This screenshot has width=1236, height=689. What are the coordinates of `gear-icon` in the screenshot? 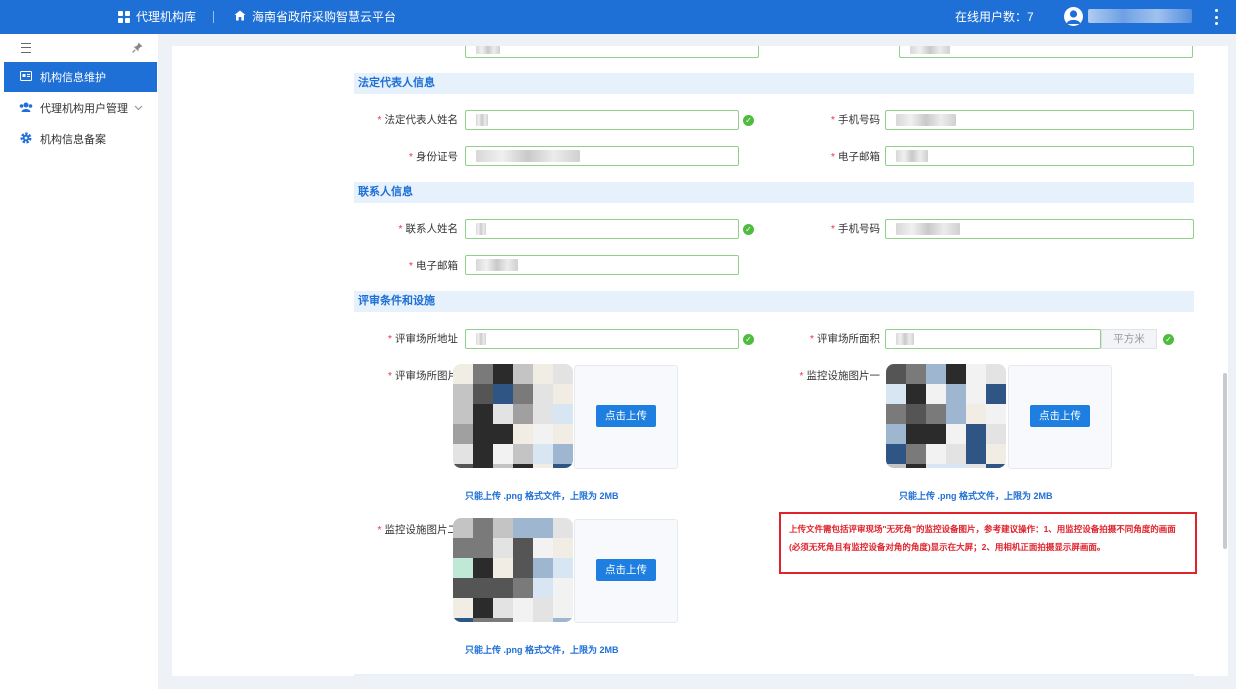 It's located at (26, 139).